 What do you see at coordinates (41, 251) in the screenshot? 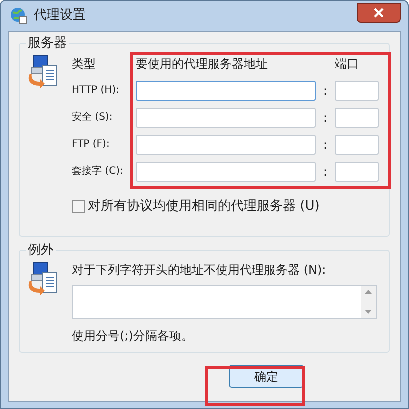
I see `group-title: 例外` at bounding box center [41, 251].